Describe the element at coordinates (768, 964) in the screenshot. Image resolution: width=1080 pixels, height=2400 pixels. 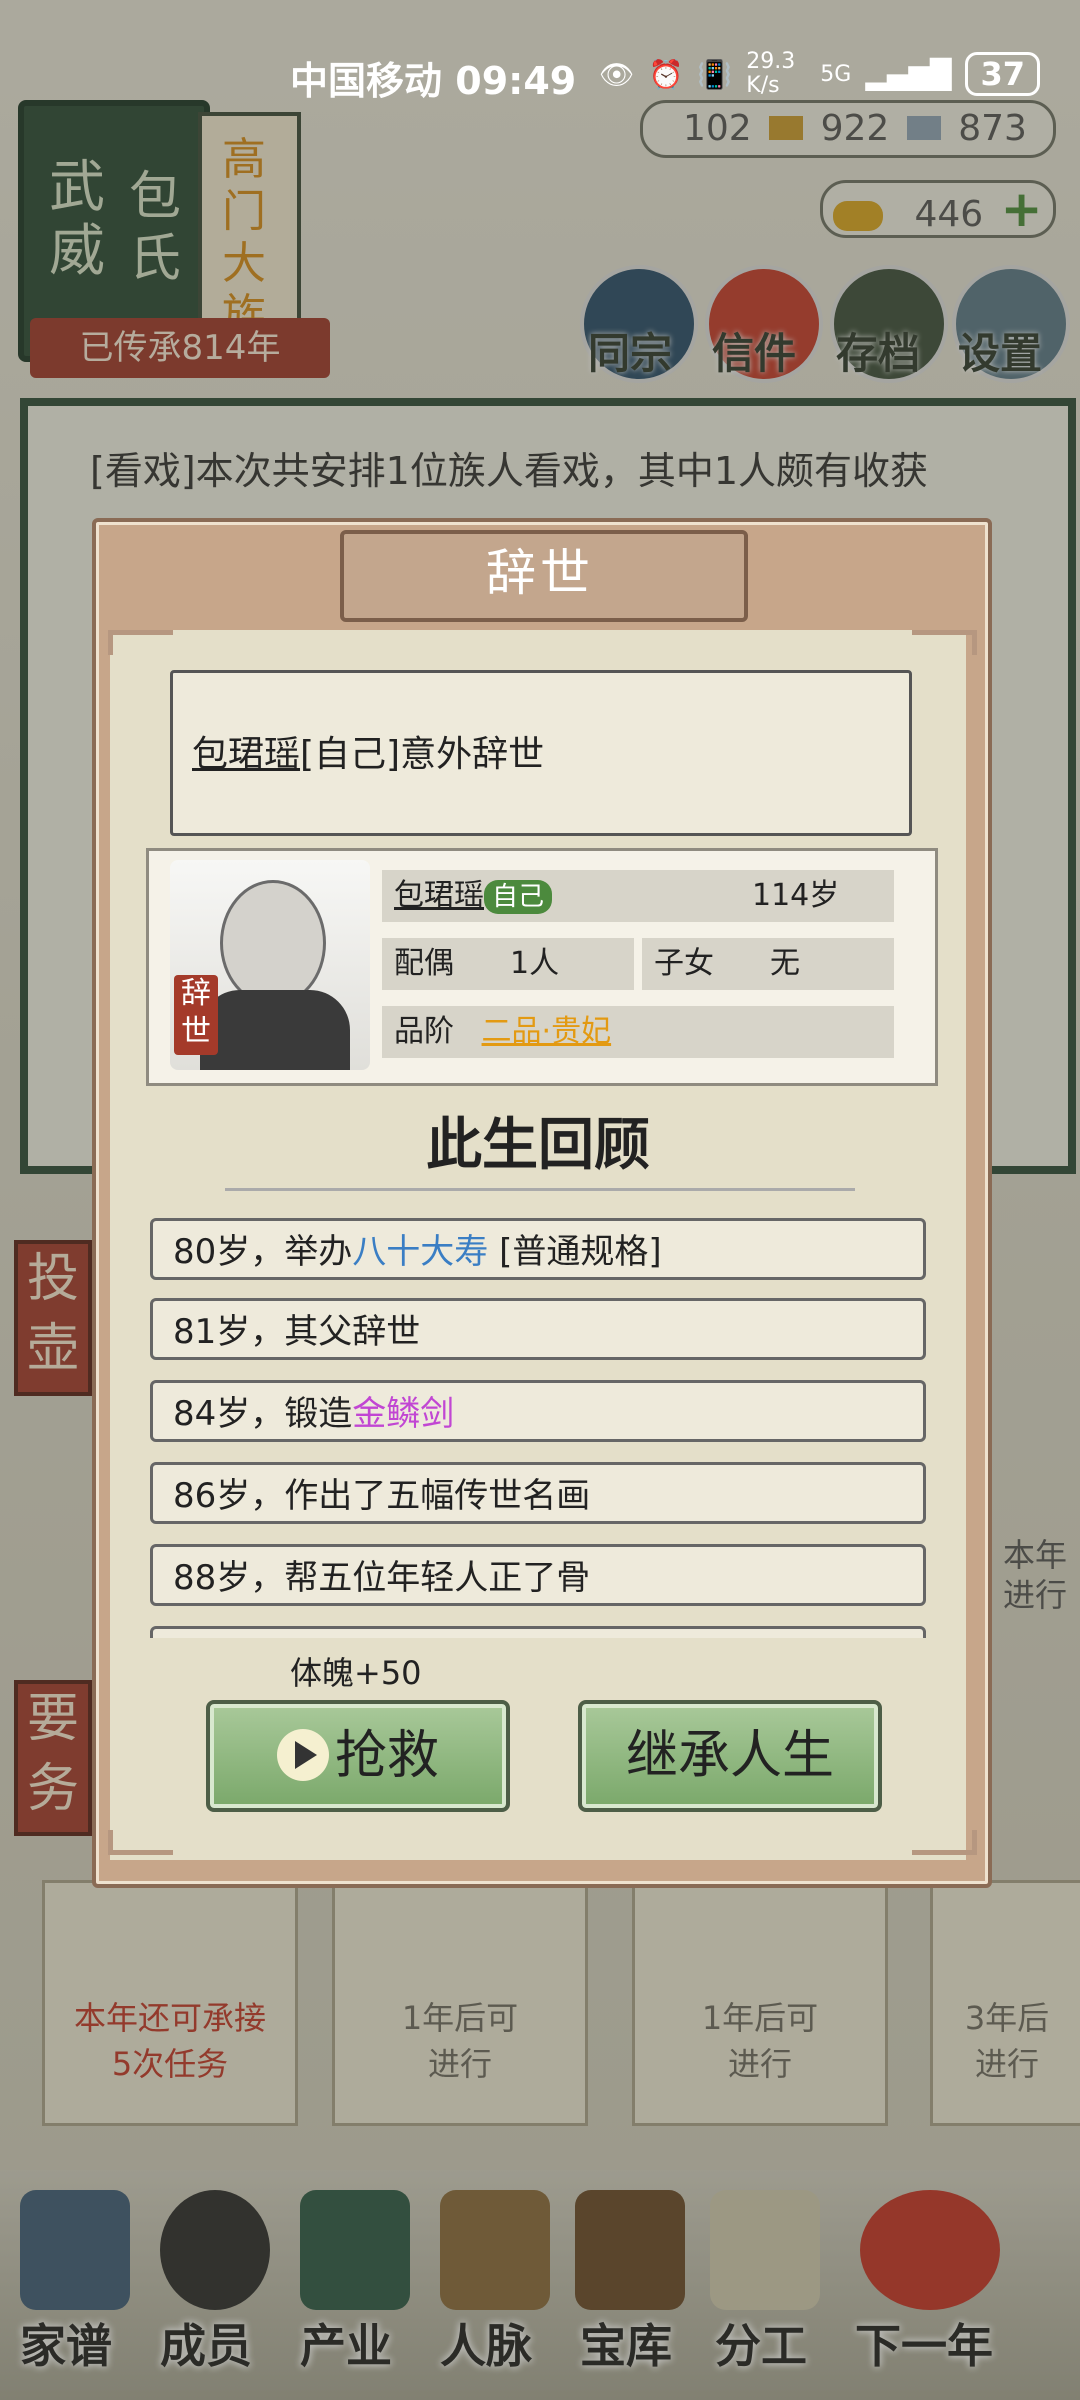
I see `children-row: 子女 无` at that location.